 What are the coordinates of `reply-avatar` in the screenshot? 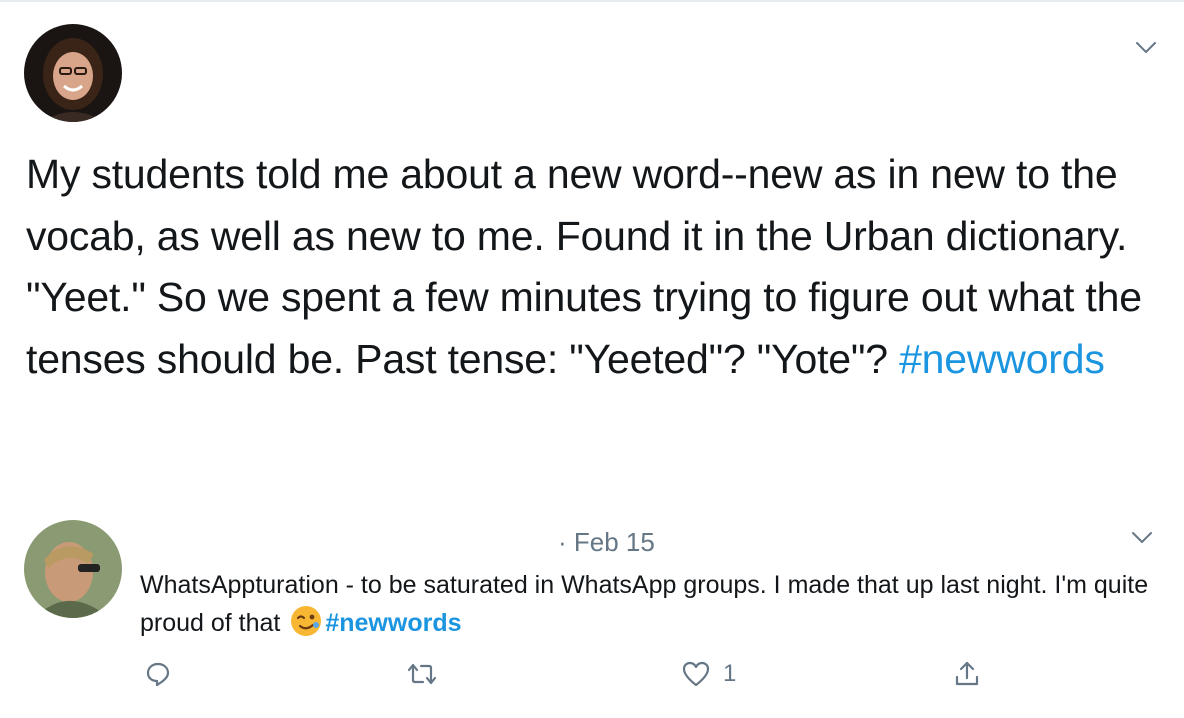 It's located at (73, 569).